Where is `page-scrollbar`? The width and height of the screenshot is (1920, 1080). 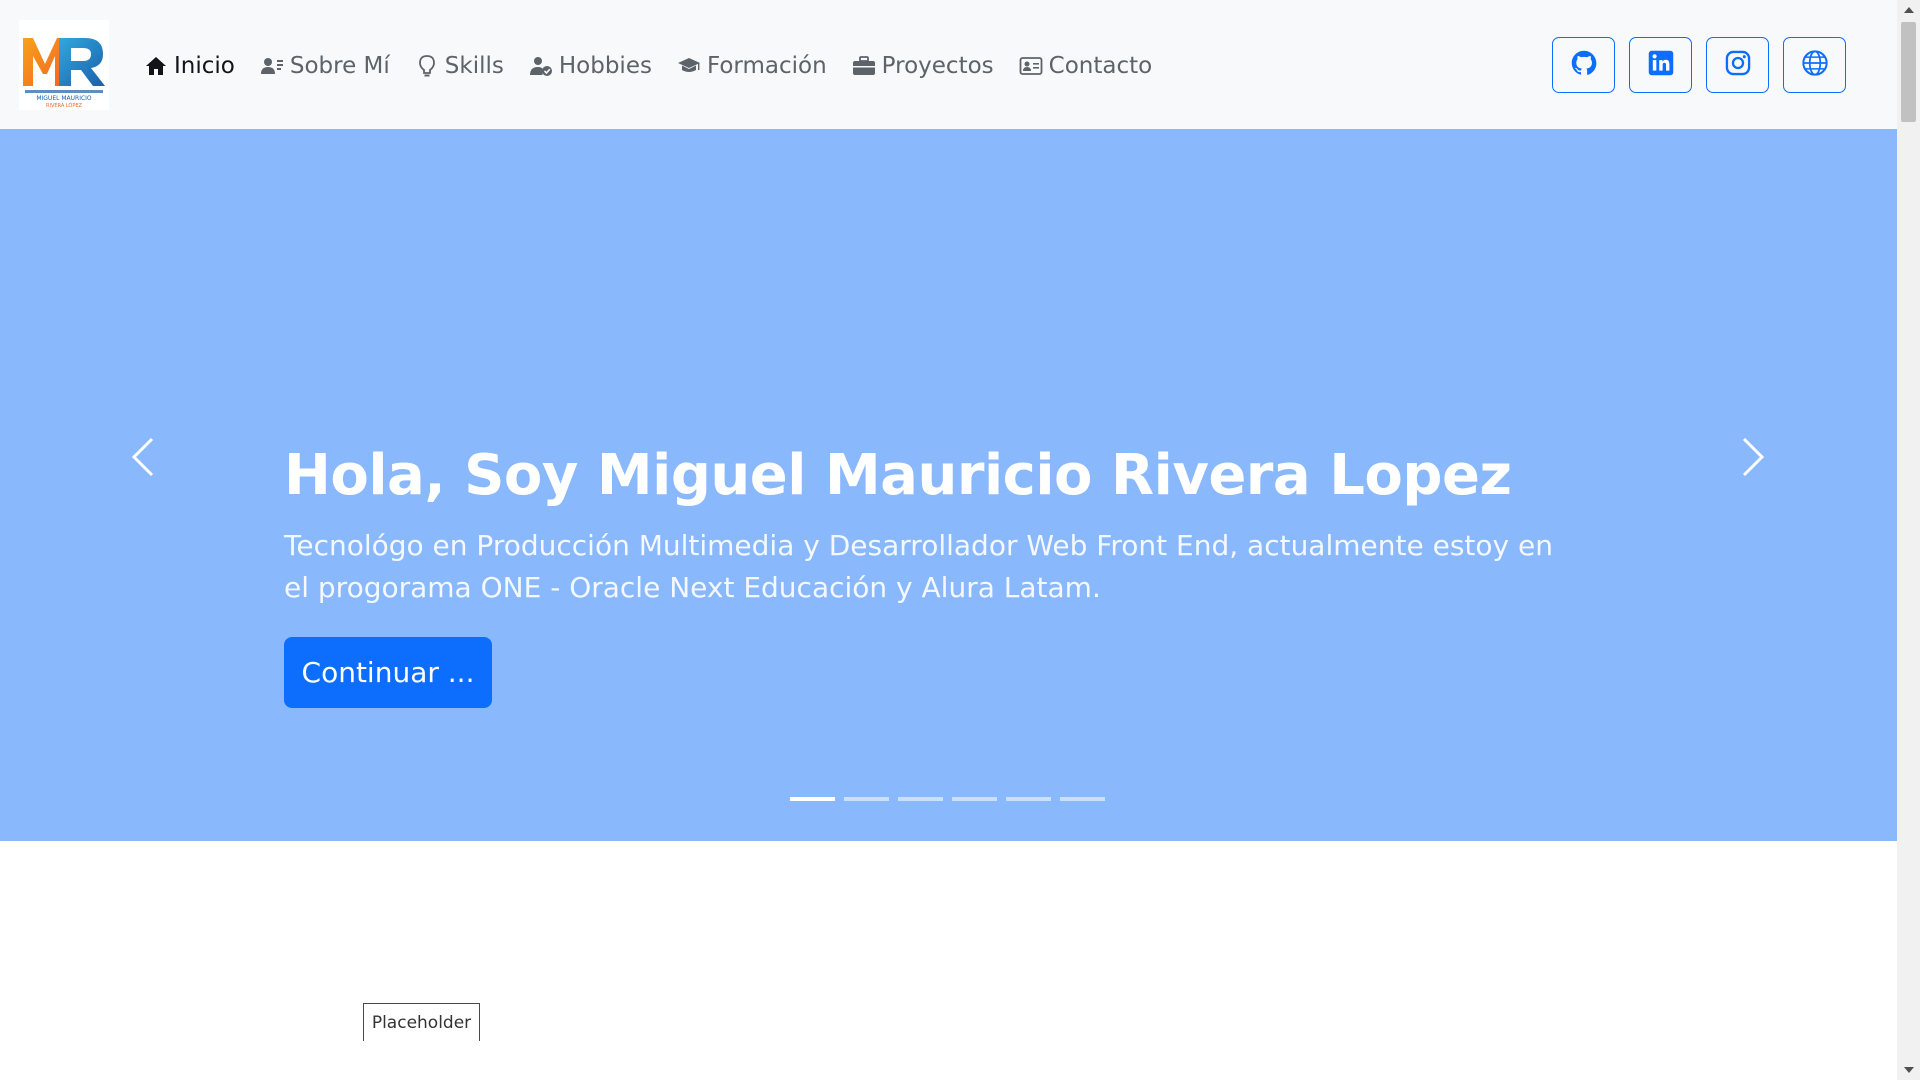
page-scrollbar is located at coordinates (1908, 540).